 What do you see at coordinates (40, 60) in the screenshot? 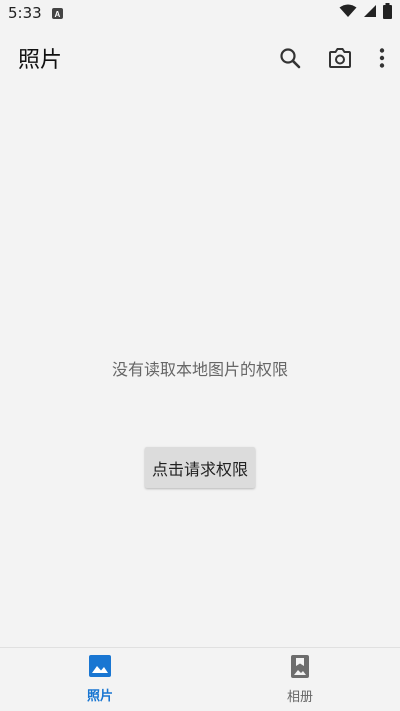
I see `page-title: 照片` at bounding box center [40, 60].